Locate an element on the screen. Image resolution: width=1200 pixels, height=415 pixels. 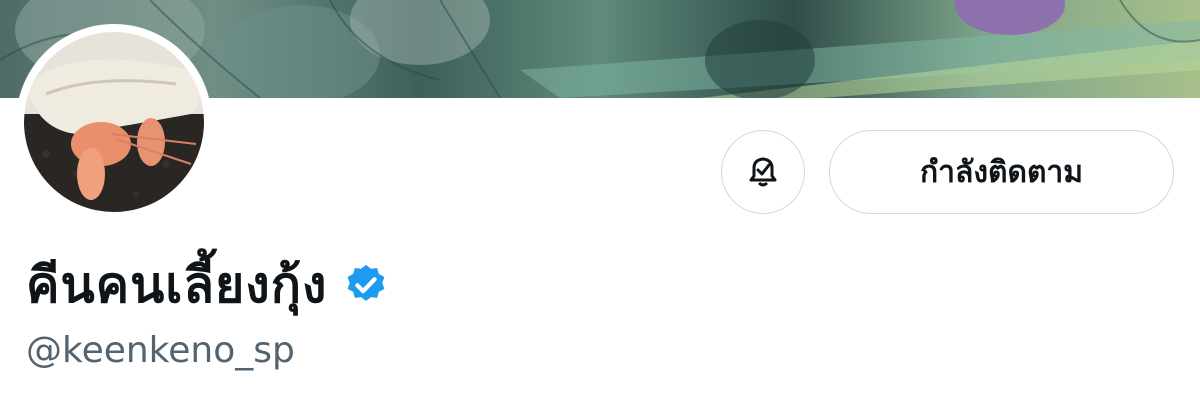
hermit-crab-photo is located at coordinates (114, 122).